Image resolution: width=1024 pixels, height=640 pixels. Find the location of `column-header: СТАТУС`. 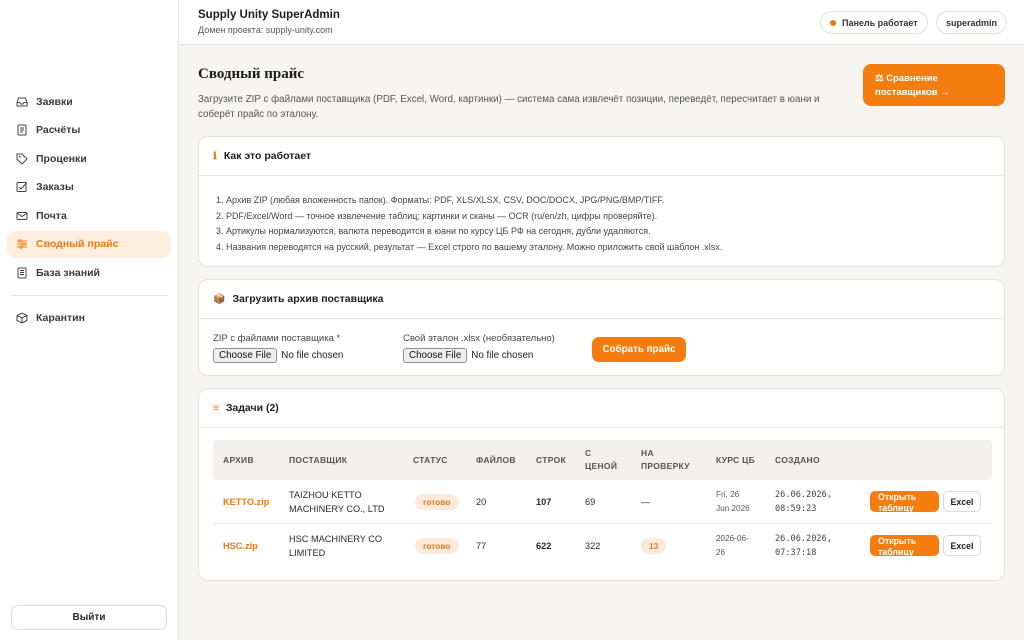

column-header: СТАТУС is located at coordinates (430, 460).